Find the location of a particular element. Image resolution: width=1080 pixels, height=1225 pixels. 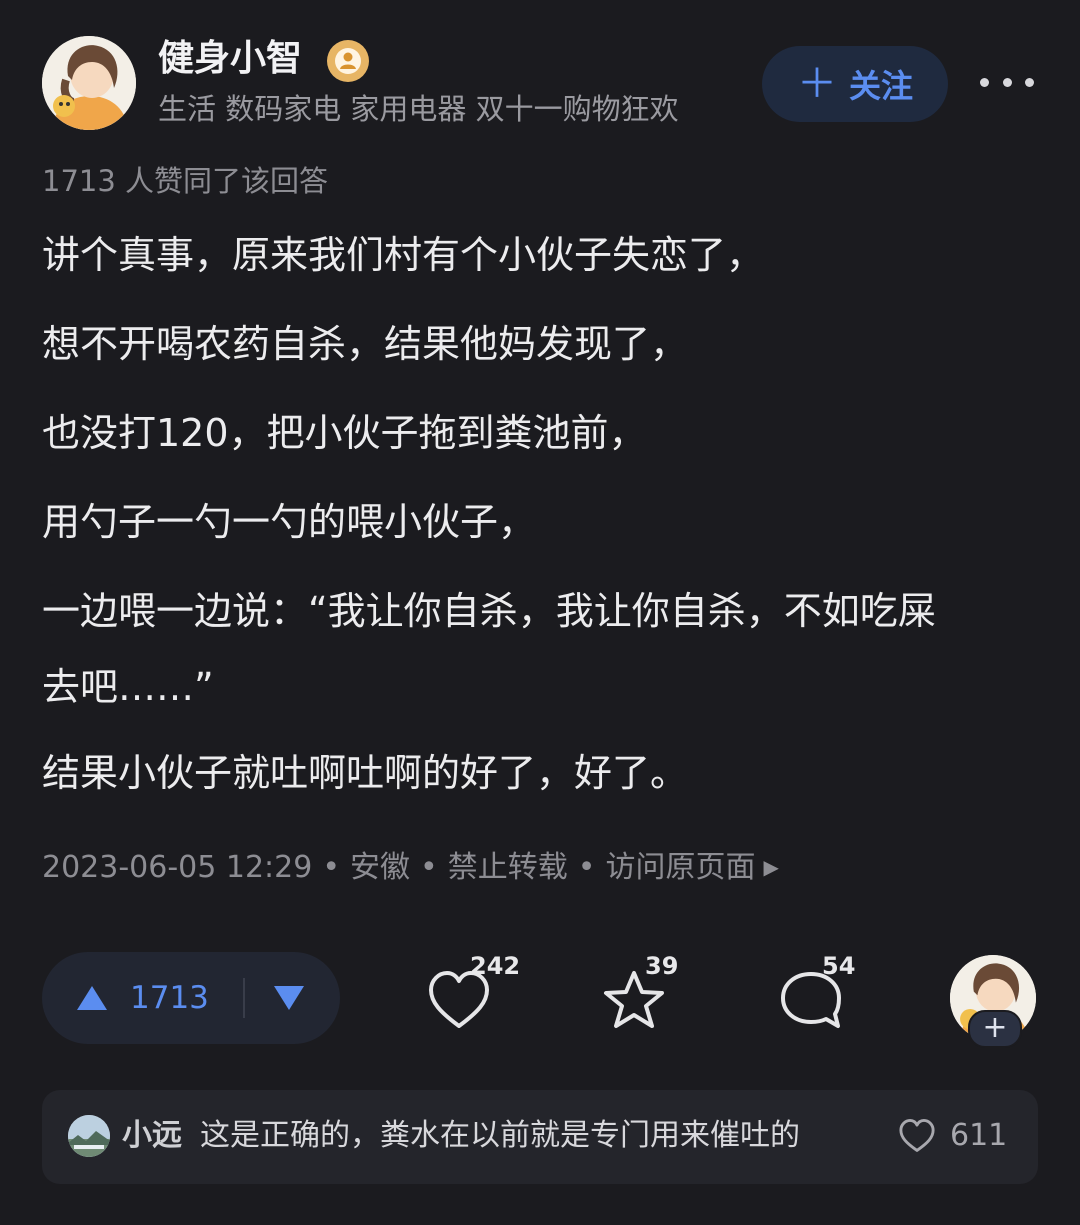

answer-paragraph: 一边喂一边说：“我让你自杀，我让你自杀，不如吃屎 去吧……” is located at coordinates (542, 649).